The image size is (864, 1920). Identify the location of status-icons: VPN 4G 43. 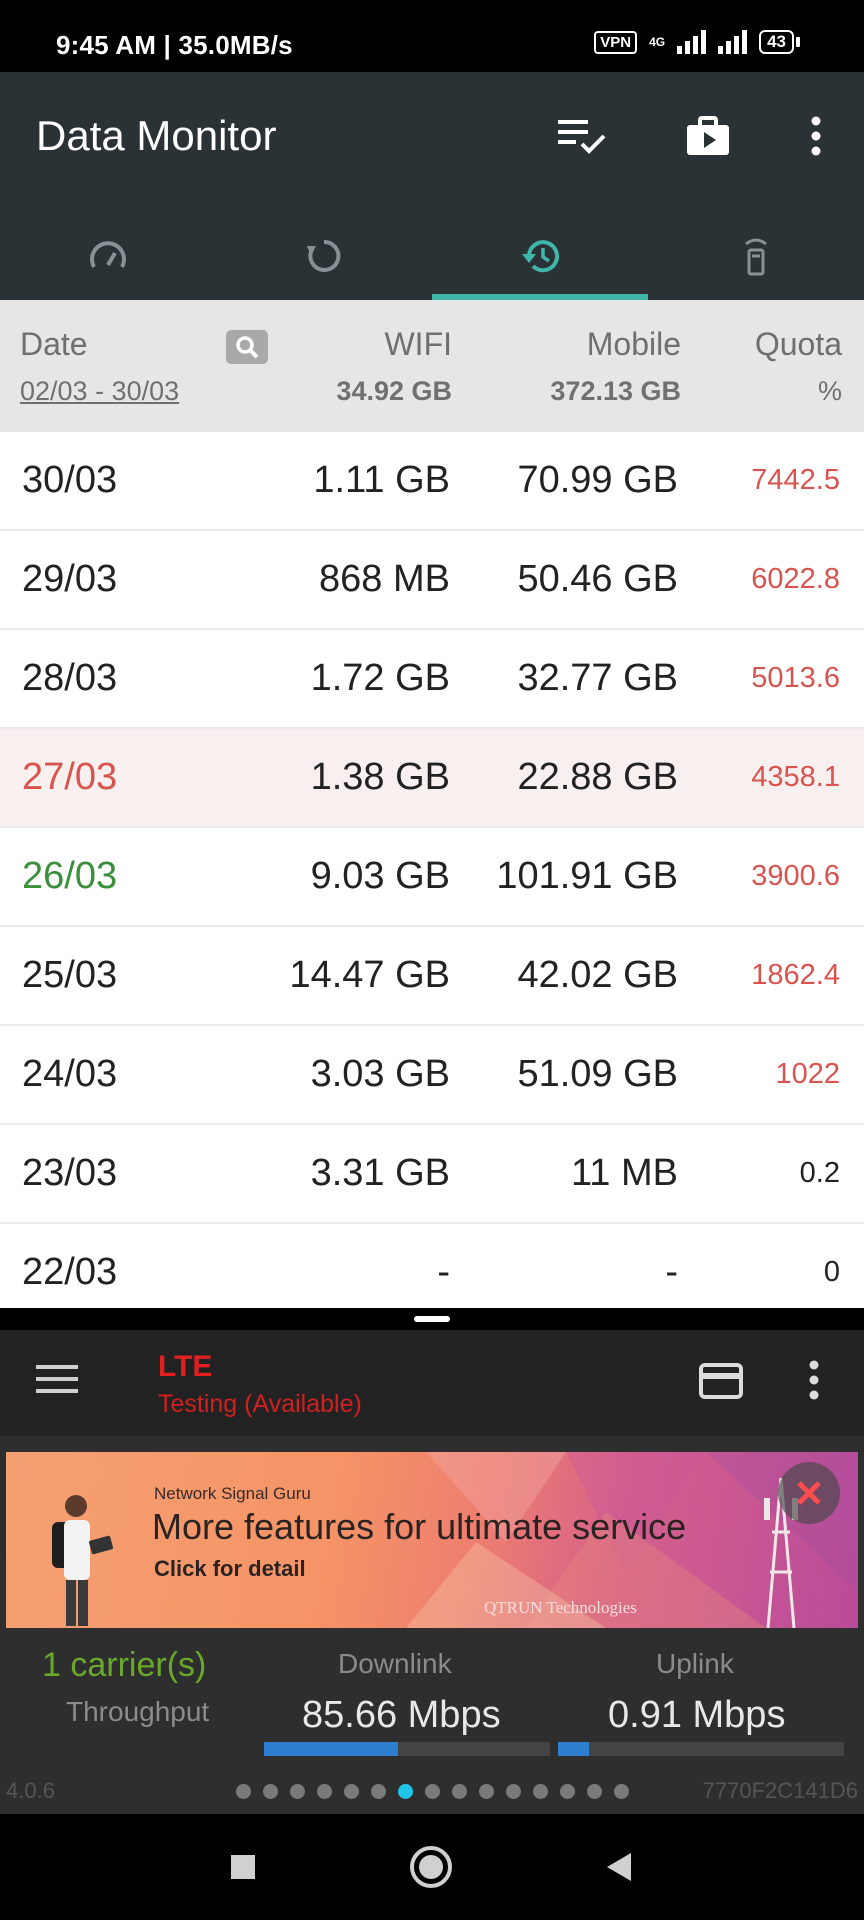
(697, 42).